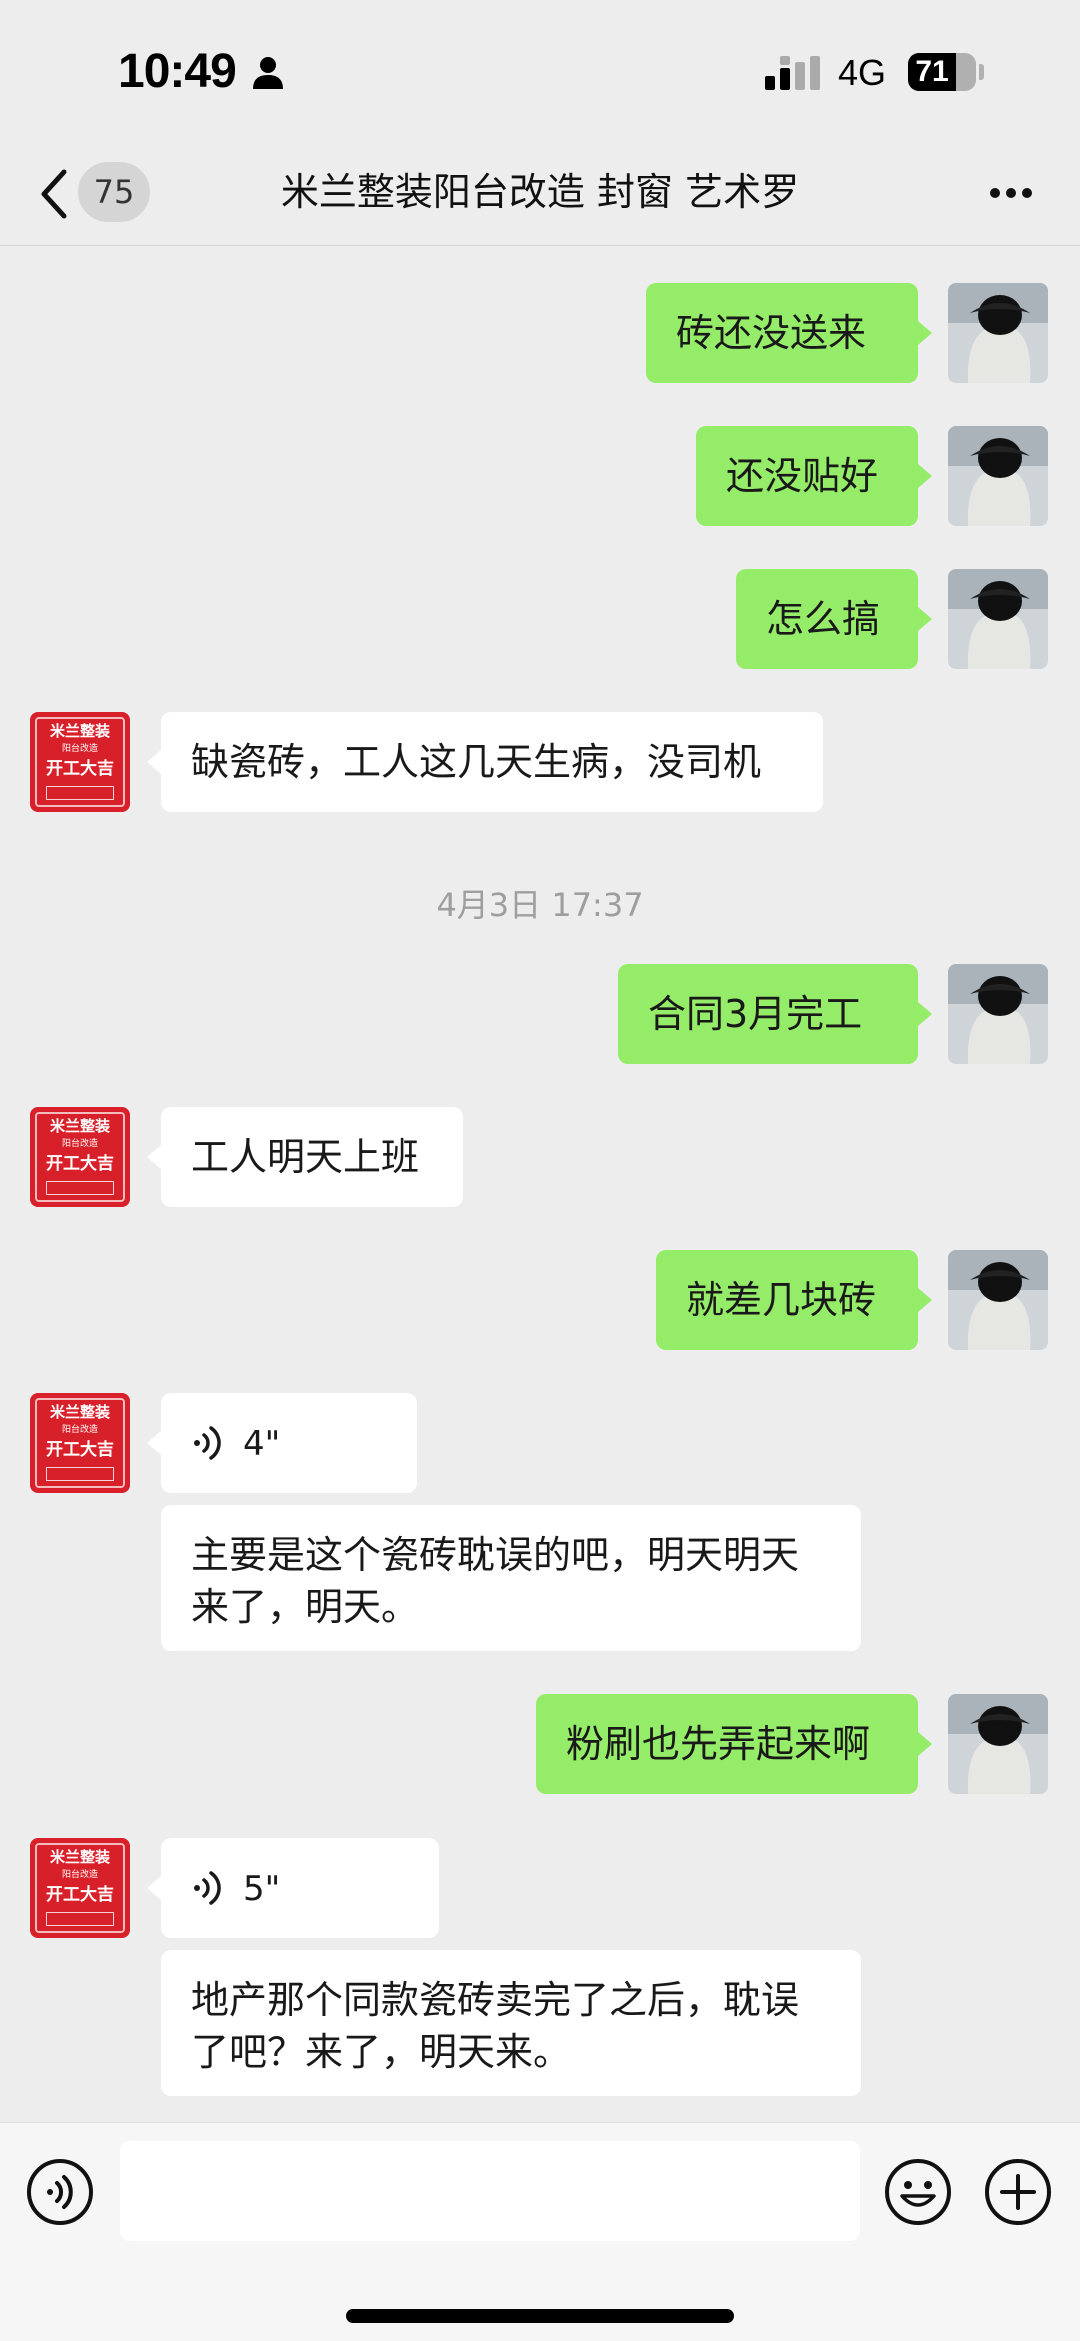 The image size is (1080, 2341). I want to click on voice-duration: 4", so click(262, 1444).